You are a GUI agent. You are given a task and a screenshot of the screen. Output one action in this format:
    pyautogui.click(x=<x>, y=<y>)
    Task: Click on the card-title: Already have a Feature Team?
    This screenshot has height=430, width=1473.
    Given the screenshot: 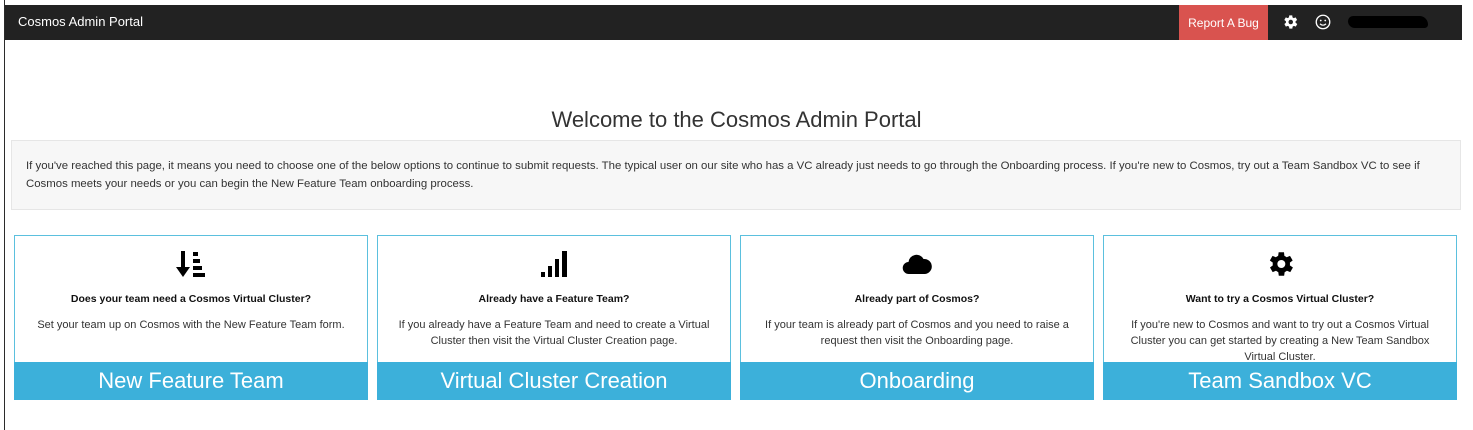 What is the action you would take?
    pyautogui.click(x=554, y=299)
    